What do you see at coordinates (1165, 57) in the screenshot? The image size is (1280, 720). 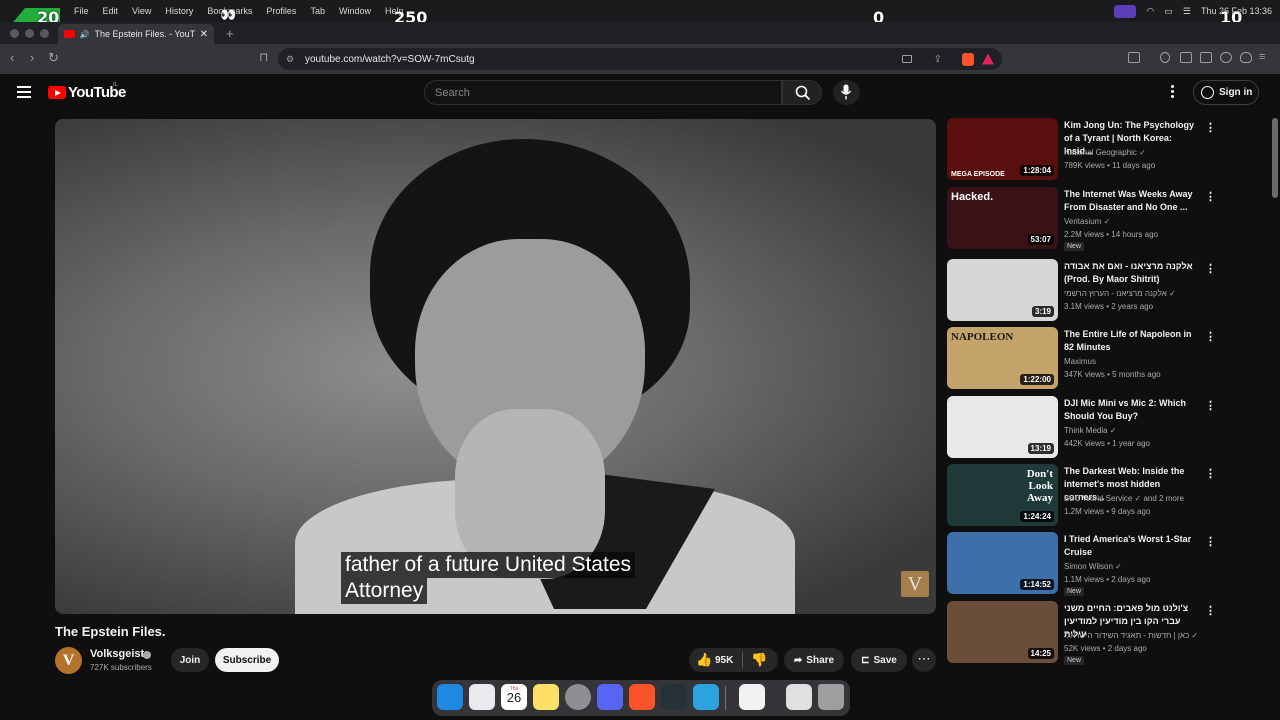 I see `media-icon` at bounding box center [1165, 57].